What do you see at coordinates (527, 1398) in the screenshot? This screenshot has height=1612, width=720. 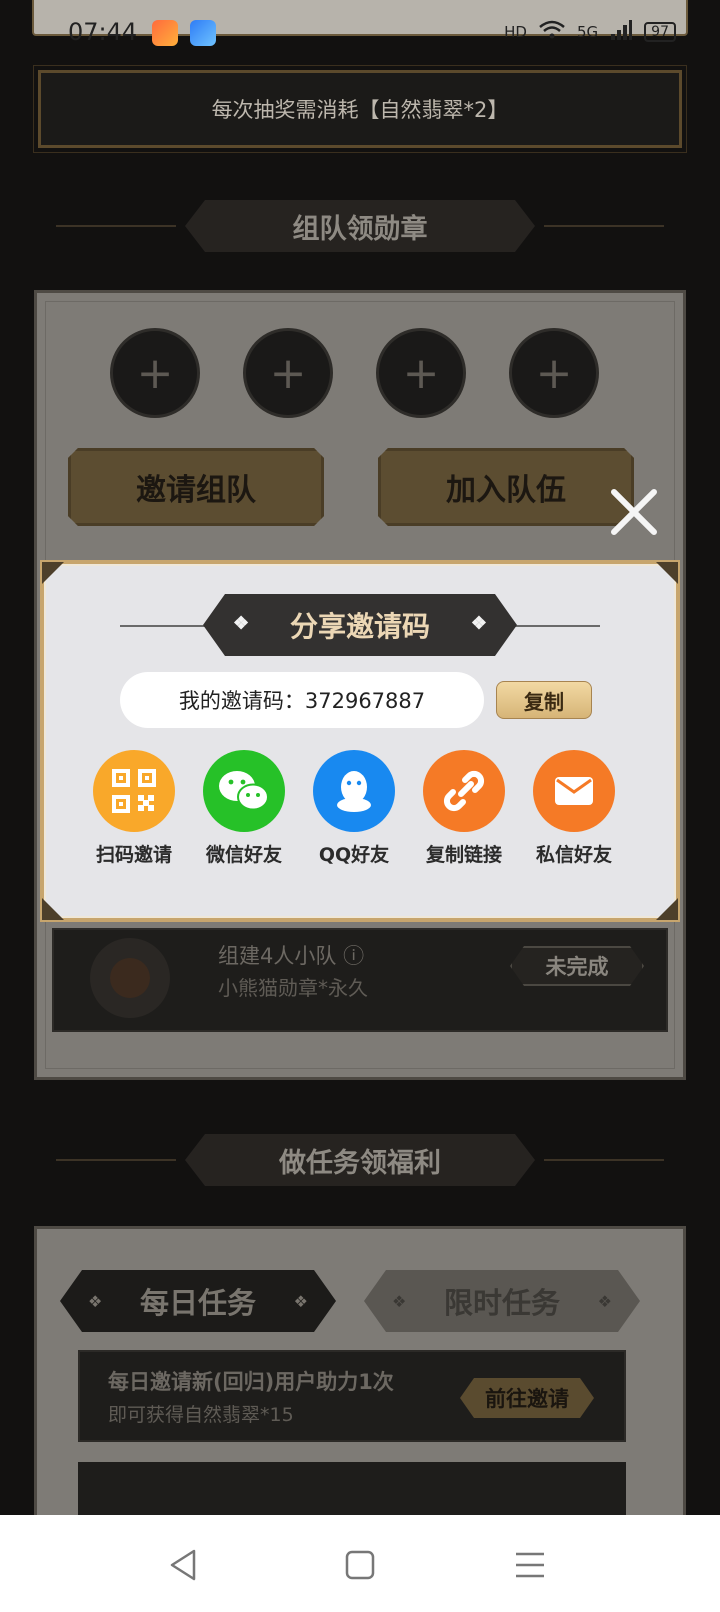 I see `go-invite-button: 前往邀请` at bounding box center [527, 1398].